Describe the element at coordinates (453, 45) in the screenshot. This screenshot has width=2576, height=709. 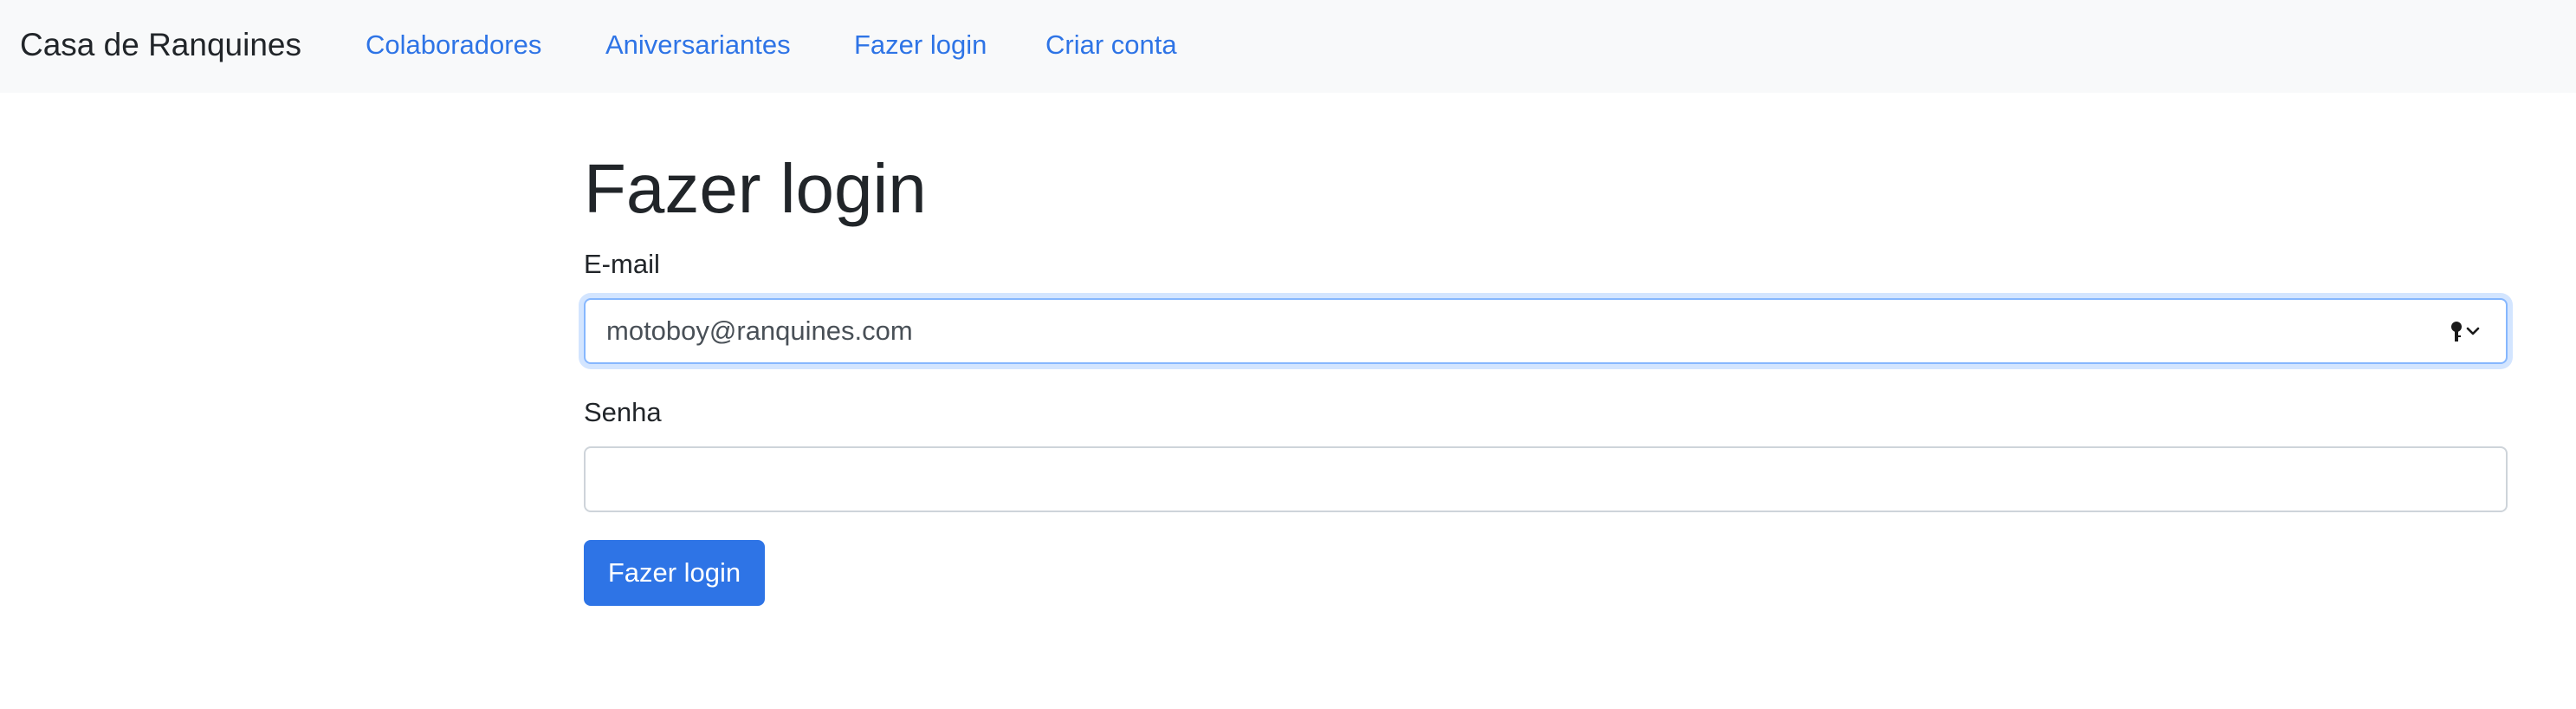
I see `nav-link-colaboradores: Colaboradores` at that location.